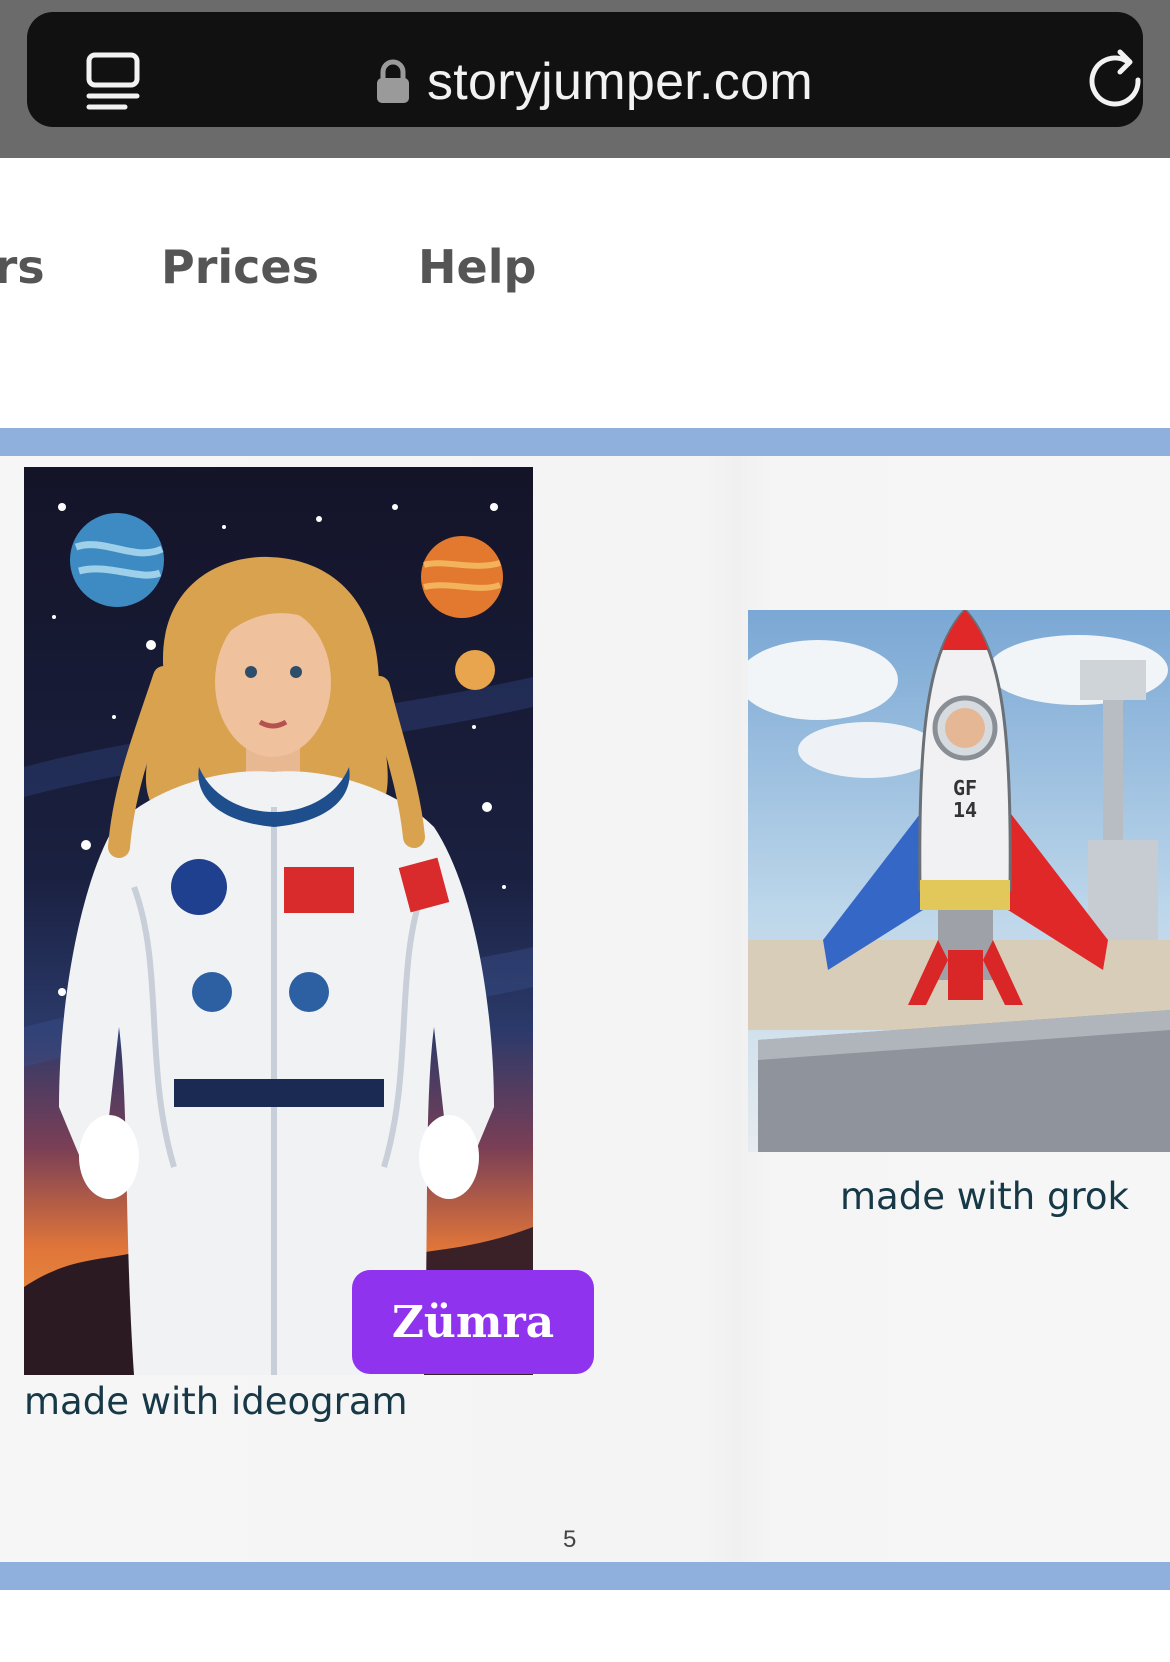  What do you see at coordinates (216, 1401) in the screenshot?
I see `caption-ideogram: made with ideogram` at bounding box center [216, 1401].